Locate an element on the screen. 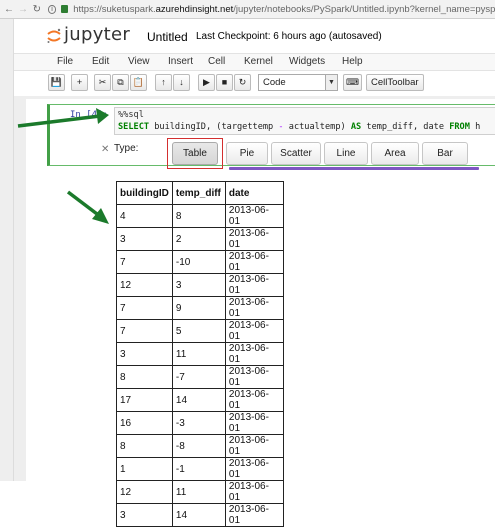 Image resolution: width=495 pixels, height=527 pixels. close-output-icon: ✕ is located at coordinates (105, 149).